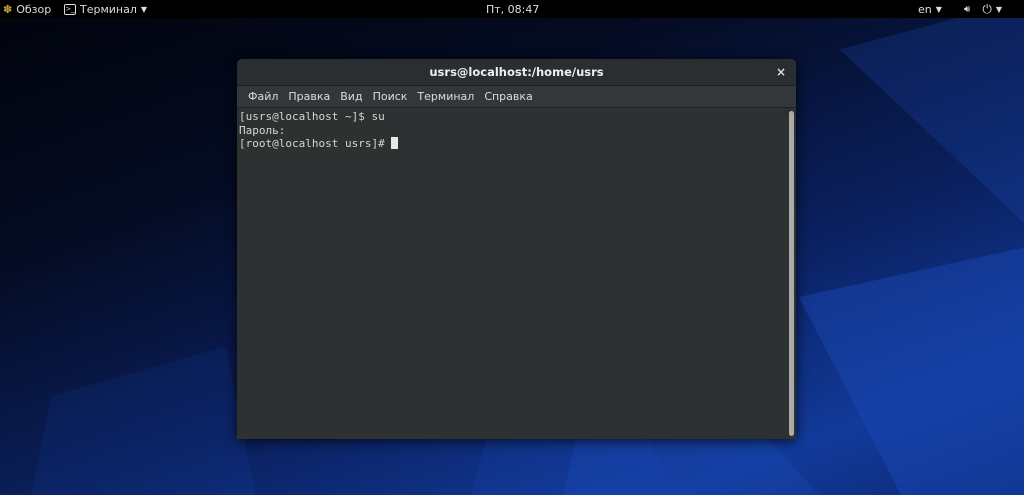 This screenshot has height=495, width=1024. I want to click on terminal-prompt: [root@localhost usrs]#, so click(315, 143).